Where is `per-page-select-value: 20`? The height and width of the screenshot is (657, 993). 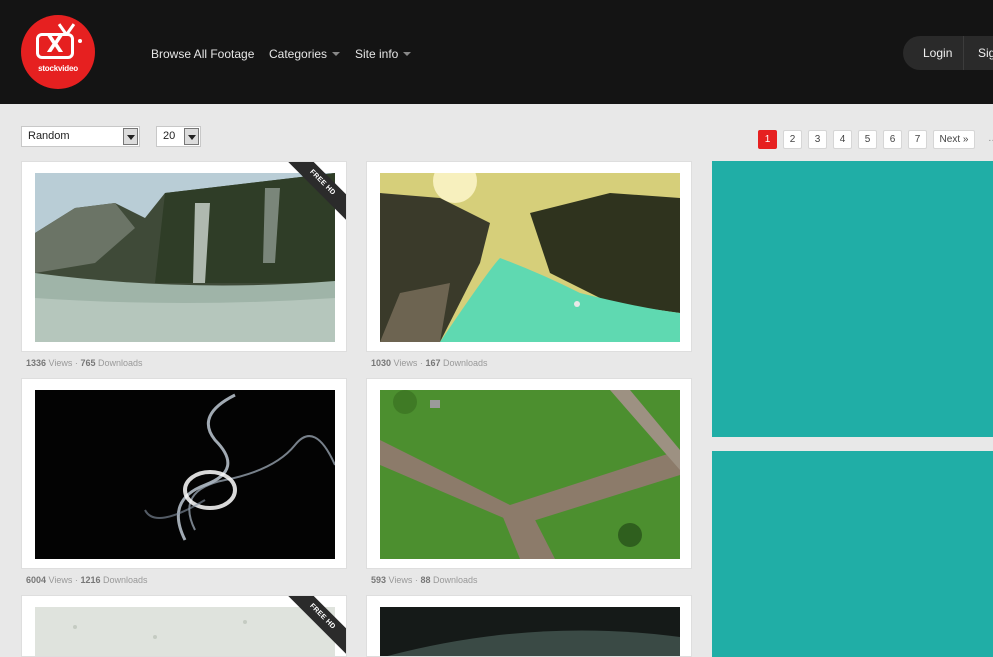
per-page-select-value: 20 is located at coordinates (169, 136).